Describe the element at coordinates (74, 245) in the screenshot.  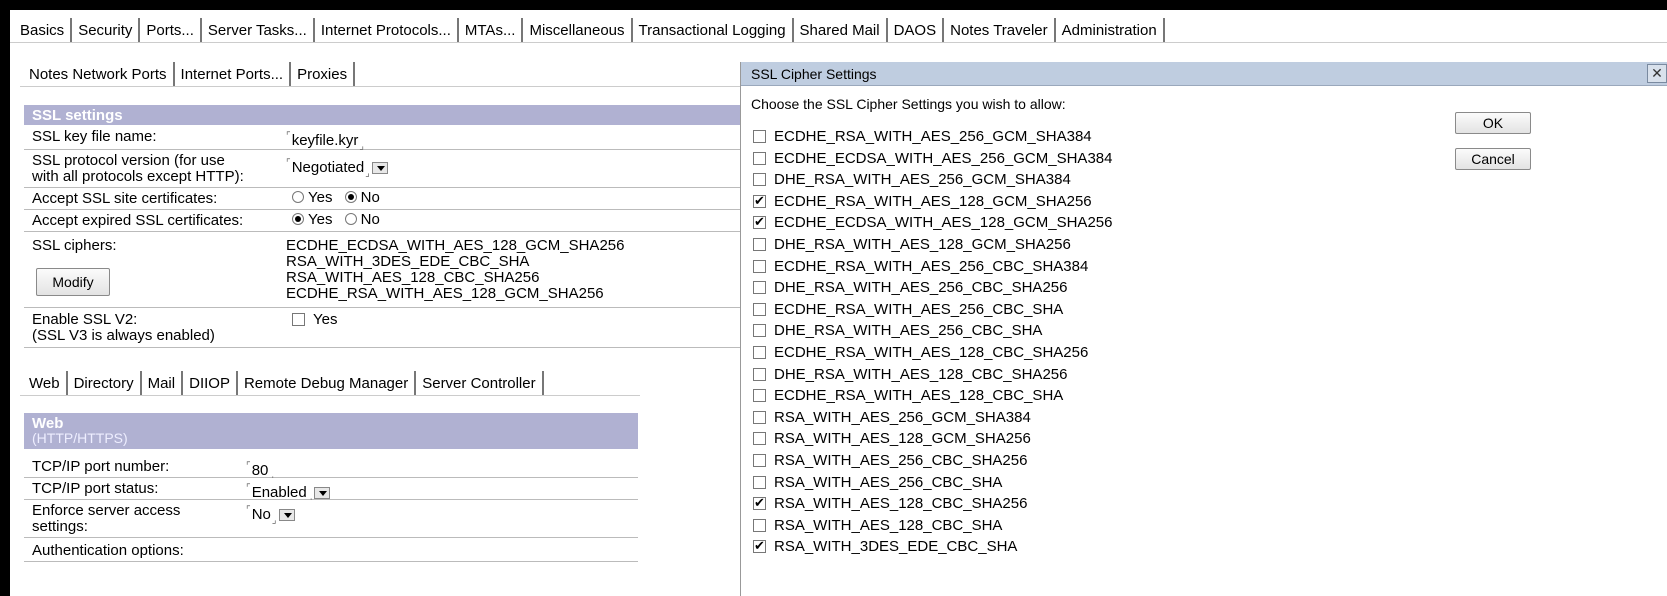
I see `ssl-ciphers-label: SSL ciphers:` at that location.